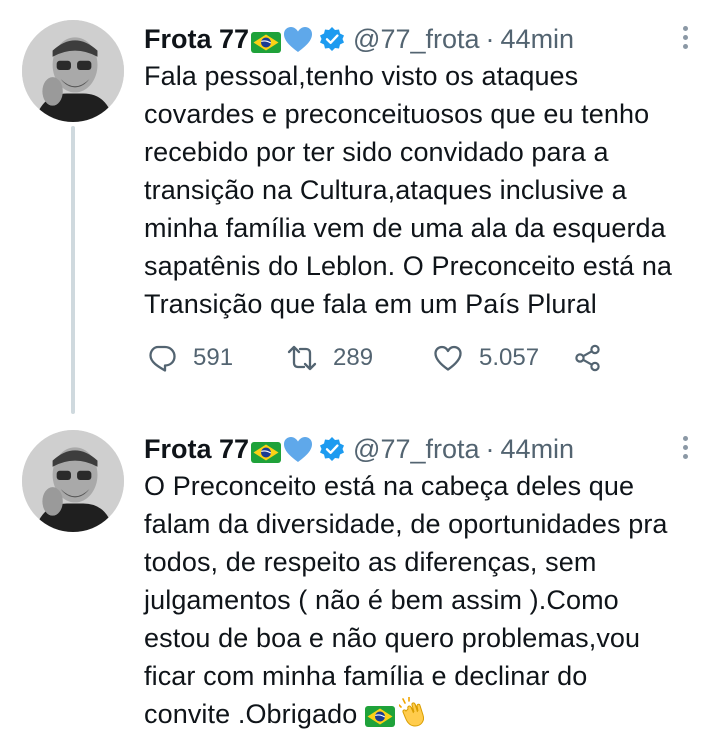 The width and height of the screenshot is (720, 737). I want to click on reply-count: 591, so click(213, 357).